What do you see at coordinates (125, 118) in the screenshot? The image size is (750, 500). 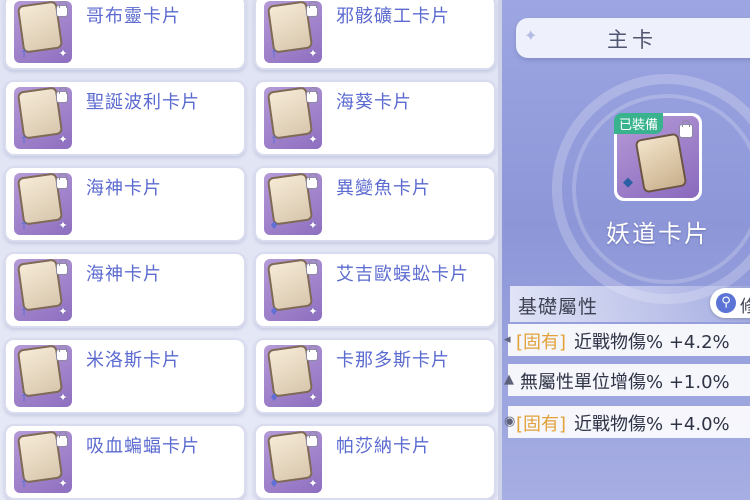 I see `card-list-item: † ✦ 聖誕波利卡片` at bounding box center [125, 118].